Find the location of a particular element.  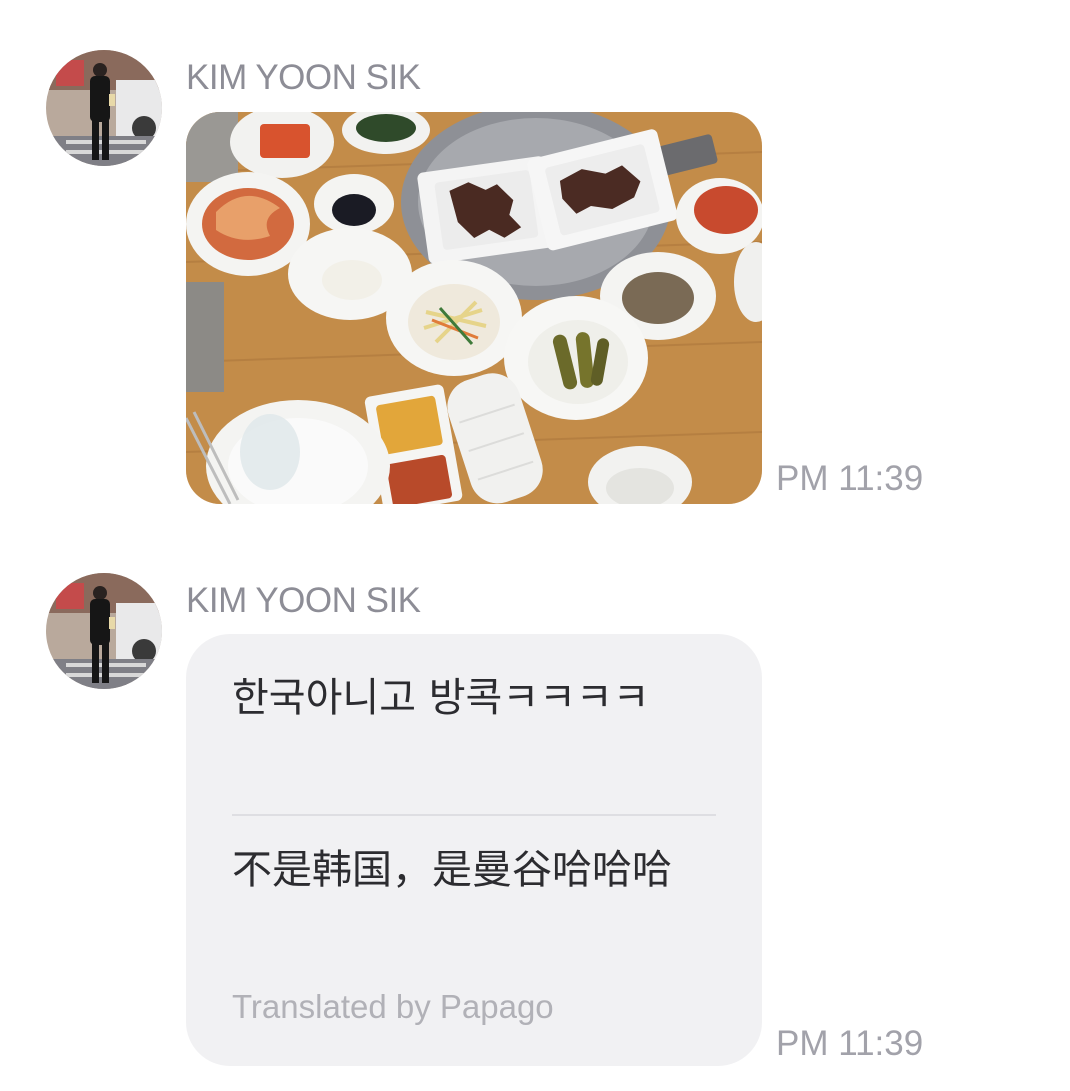

translation-divider is located at coordinates (474, 815).